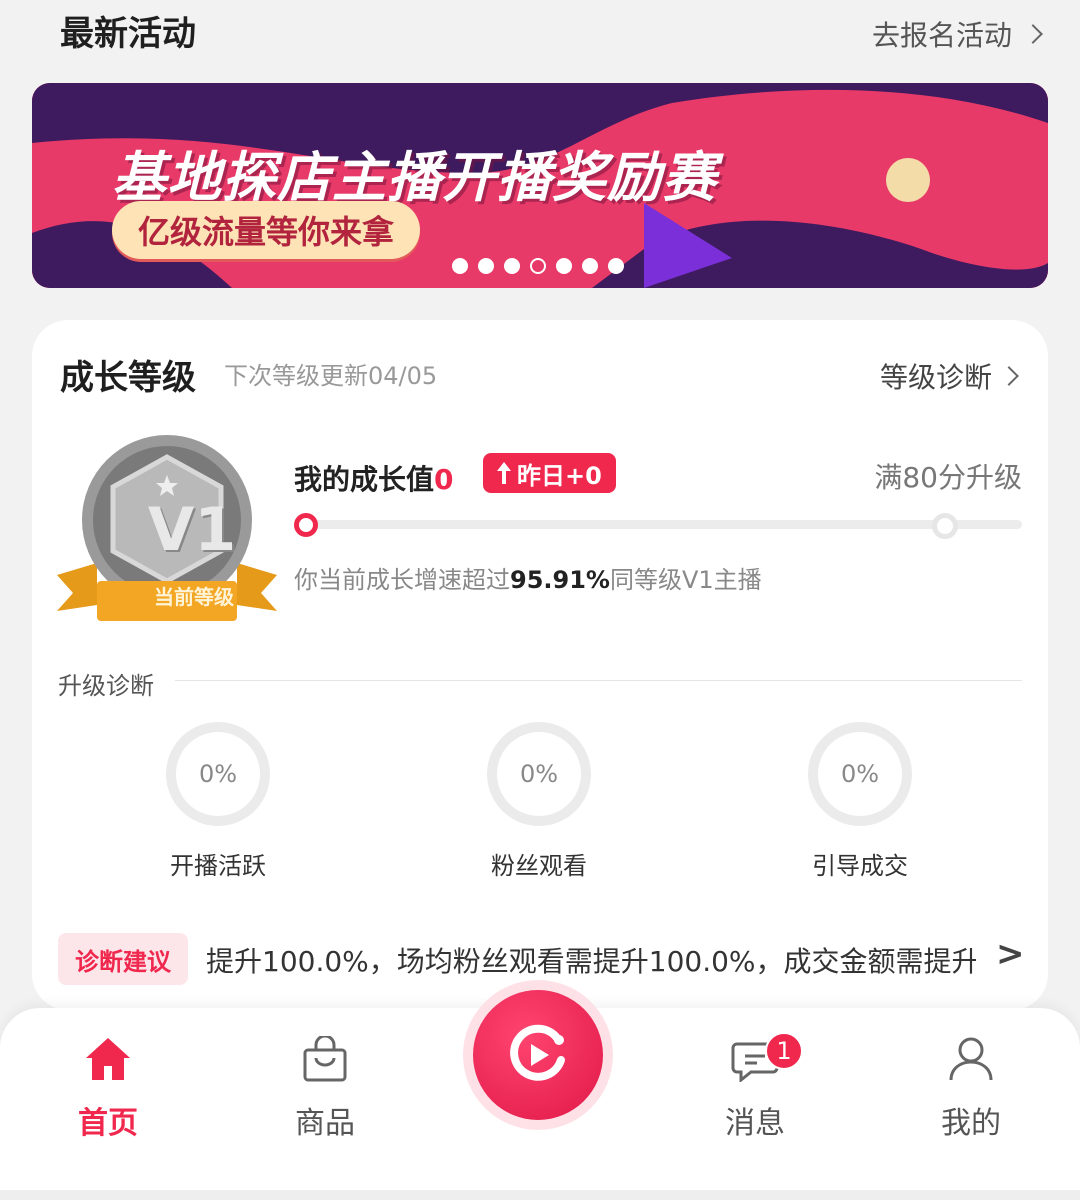 The height and width of the screenshot is (1200, 1080). What do you see at coordinates (194, 597) in the screenshot?
I see `current-level-label: 当前等级` at bounding box center [194, 597].